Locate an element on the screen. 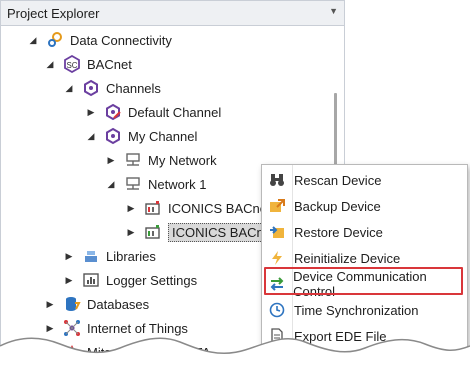  tree-item-label: My Network is located at coordinates (182, 160).